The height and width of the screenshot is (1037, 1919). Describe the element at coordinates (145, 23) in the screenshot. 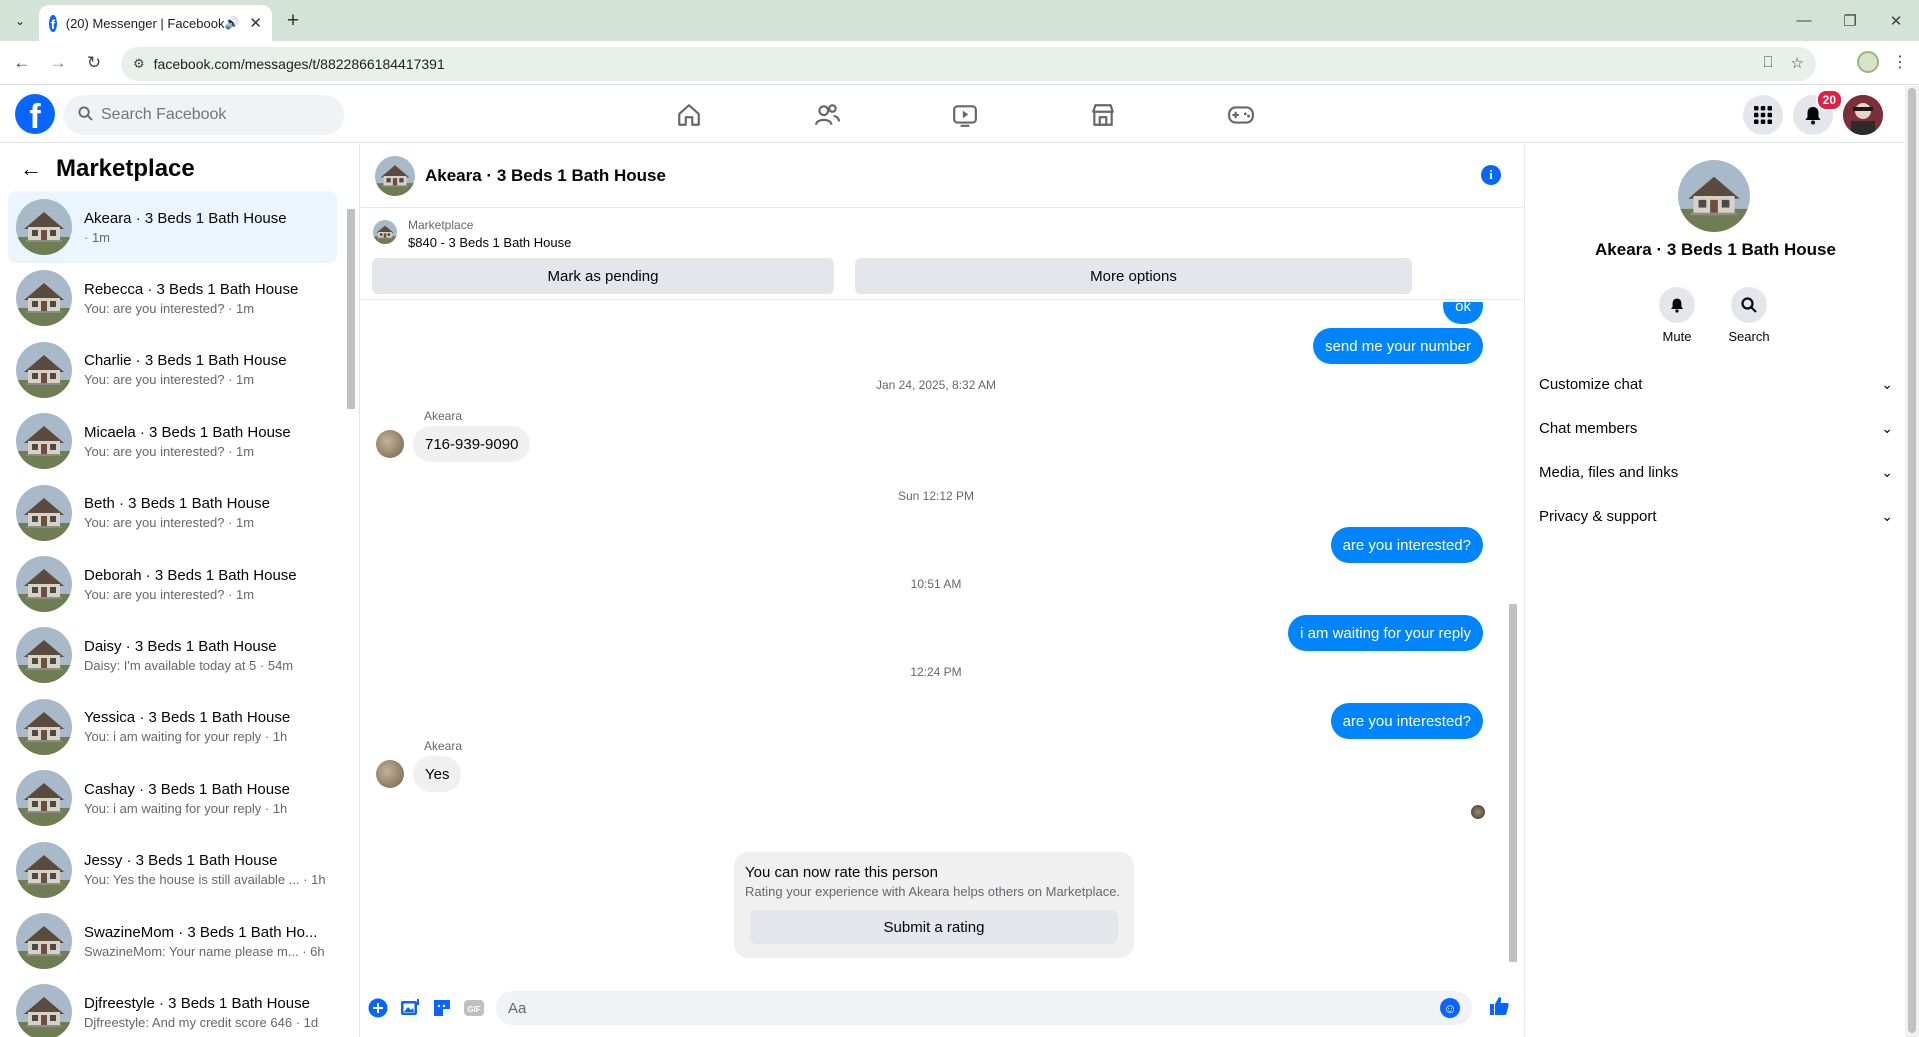

I see `tab-title: (20) Messenger | Facebook` at that location.